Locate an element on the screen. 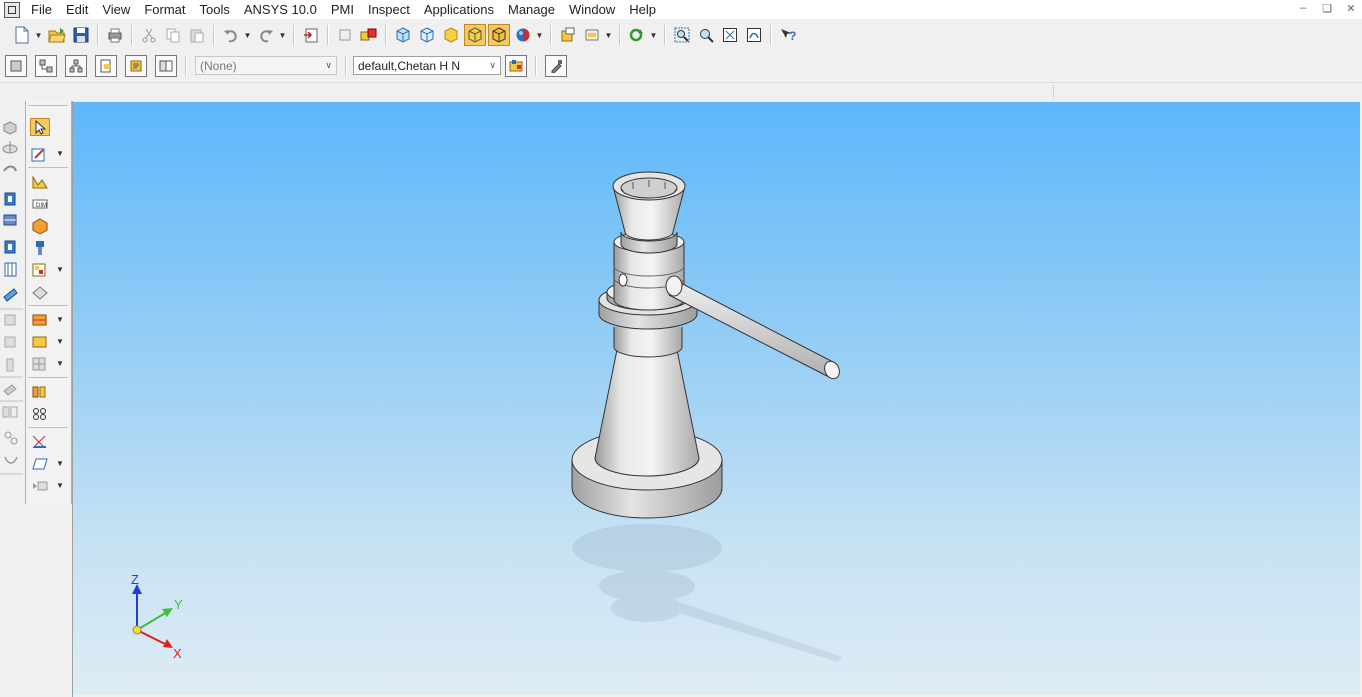 The height and width of the screenshot is (697, 1362). iso-view-icon is located at coordinates (403, 35).